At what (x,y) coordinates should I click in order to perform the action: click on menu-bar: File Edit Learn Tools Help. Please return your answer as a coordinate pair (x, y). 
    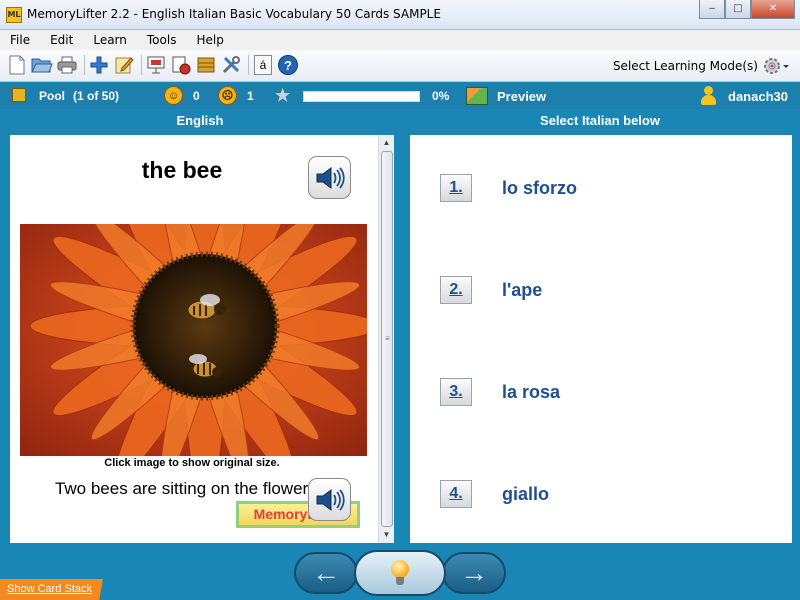
    Looking at the image, I should click on (400, 40).